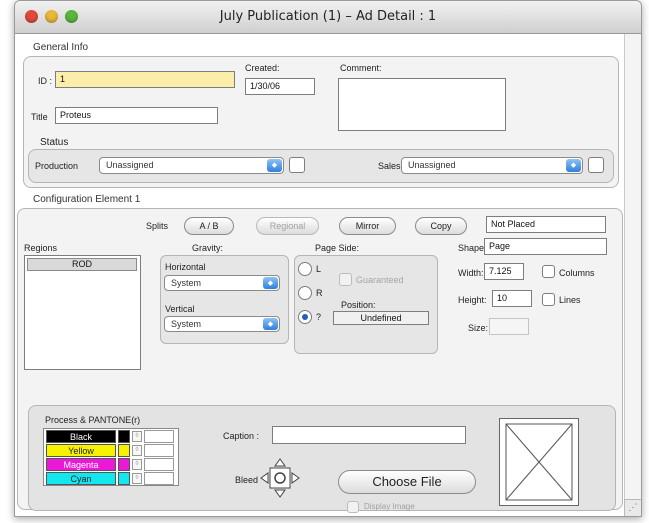 This screenshot has height=523, width=649. Describe the element at coordinates (191, 165) in the screenshot. I see `production-popup: Unassigned ◆` at that location.